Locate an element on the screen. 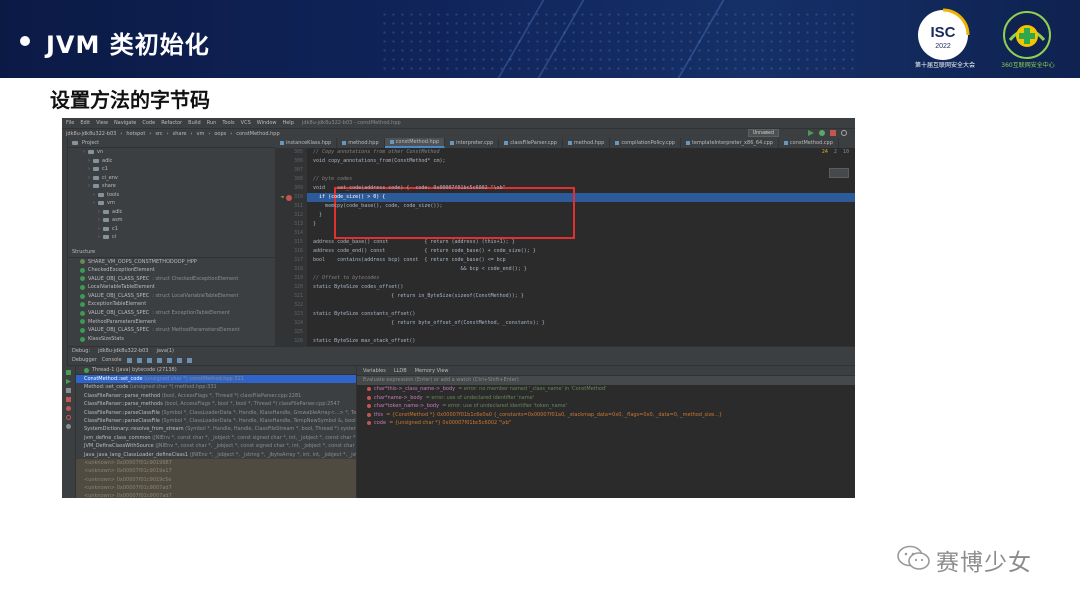 The image size is (1080, 607). structure-panel-header: Structure is located at coordinates (171, 252).